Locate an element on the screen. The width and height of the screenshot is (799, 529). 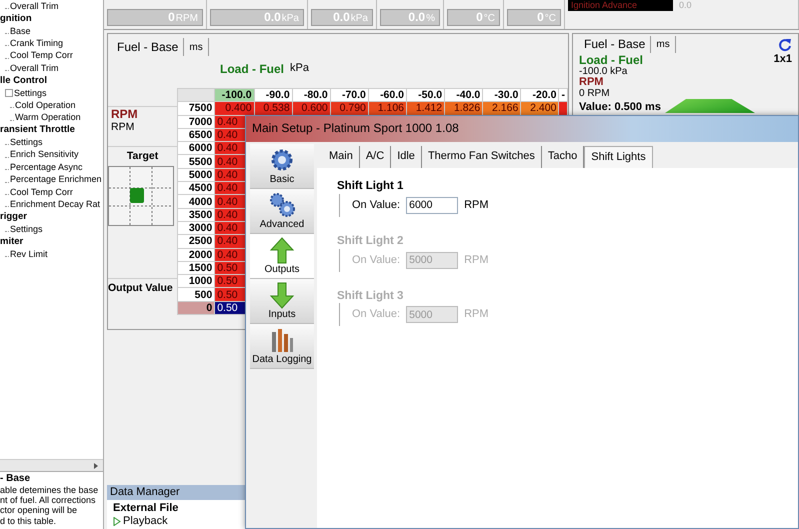
row-header: 5500 is located at coordinates (196, 161).